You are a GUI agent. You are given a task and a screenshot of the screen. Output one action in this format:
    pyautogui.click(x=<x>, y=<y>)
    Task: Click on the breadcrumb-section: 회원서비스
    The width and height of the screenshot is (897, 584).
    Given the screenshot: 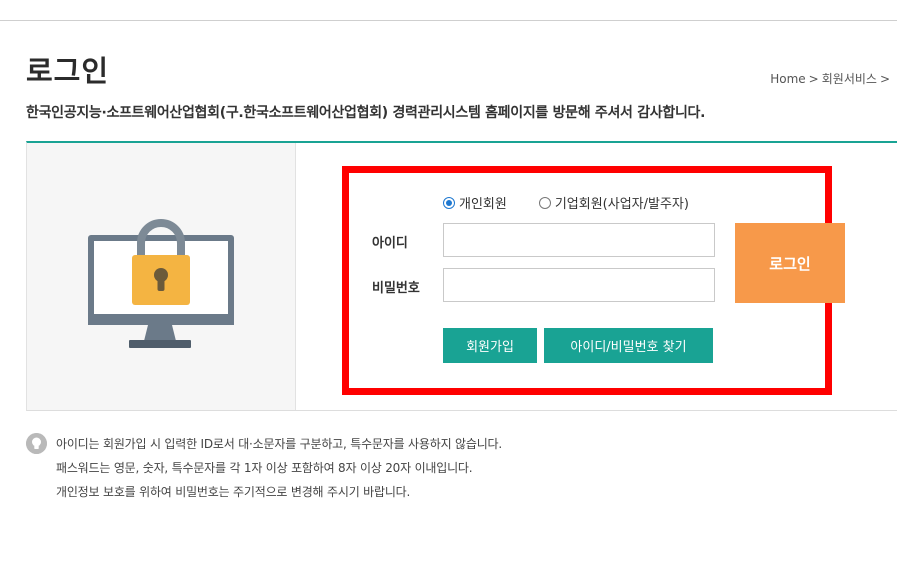 What is the action you would take?
    pyautogui.click(x=849, y=79)
    